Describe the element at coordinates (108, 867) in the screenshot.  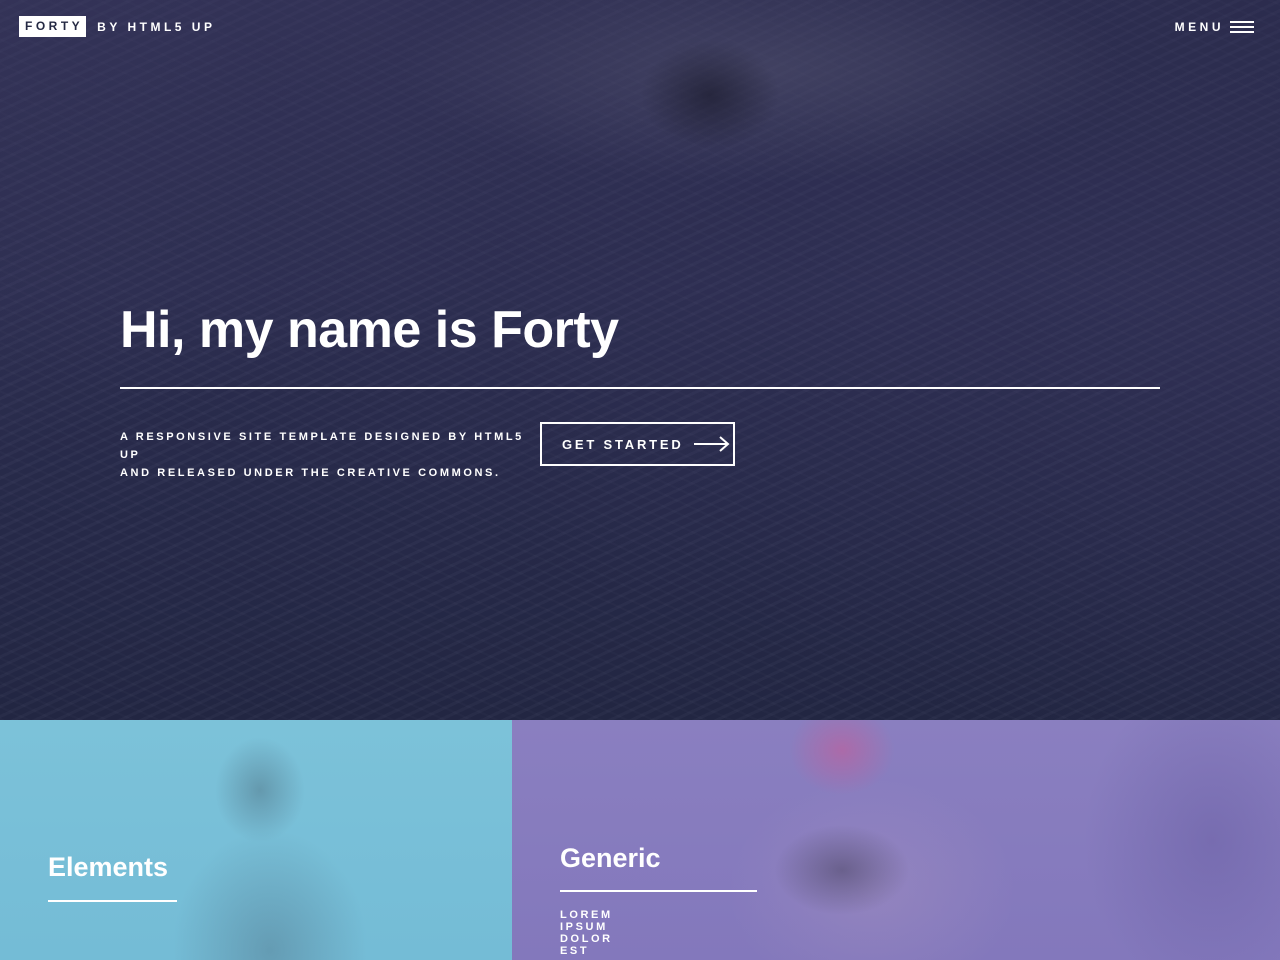
I see `tile-elements-title: Elements` at that location.